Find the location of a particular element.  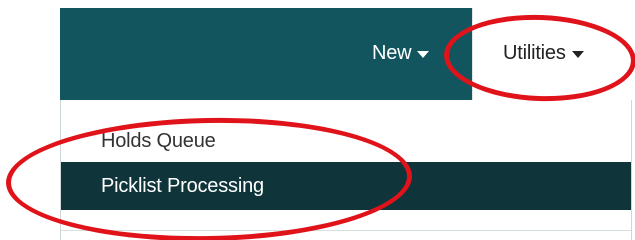

new-menu-label: New is located at coordinates (392, 53).